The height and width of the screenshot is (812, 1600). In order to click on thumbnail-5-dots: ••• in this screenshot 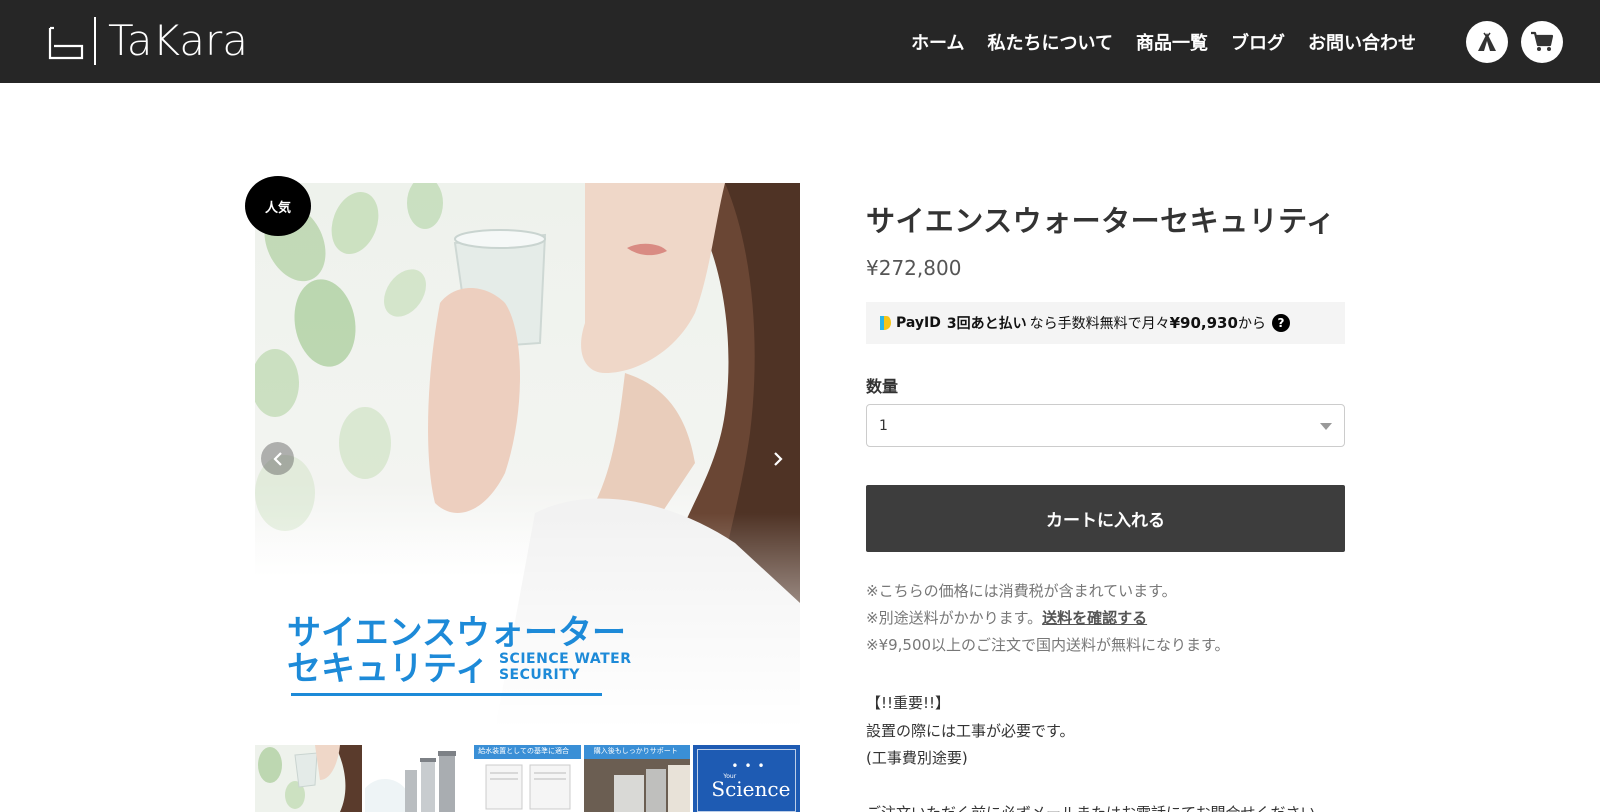, I will do `click(751, 766)`.